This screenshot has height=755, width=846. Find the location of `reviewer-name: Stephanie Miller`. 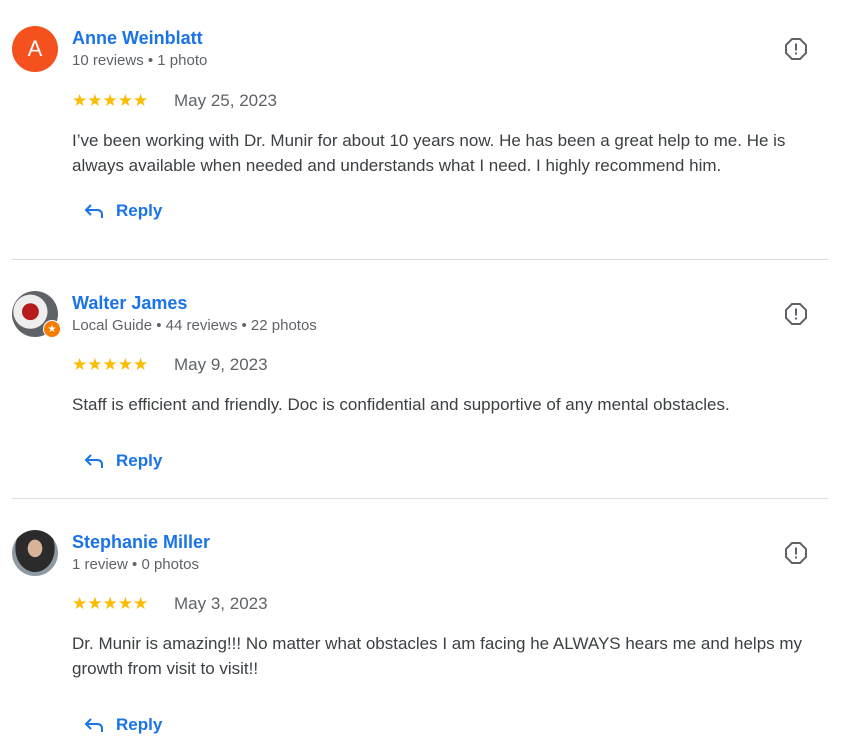

reviewer-name: Stephanie Miller is located at coordinates (141, 542).